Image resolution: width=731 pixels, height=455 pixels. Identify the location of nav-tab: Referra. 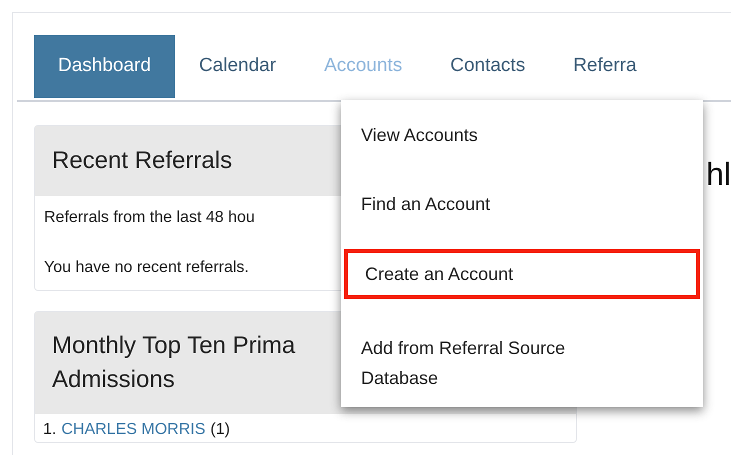
(605, 66).